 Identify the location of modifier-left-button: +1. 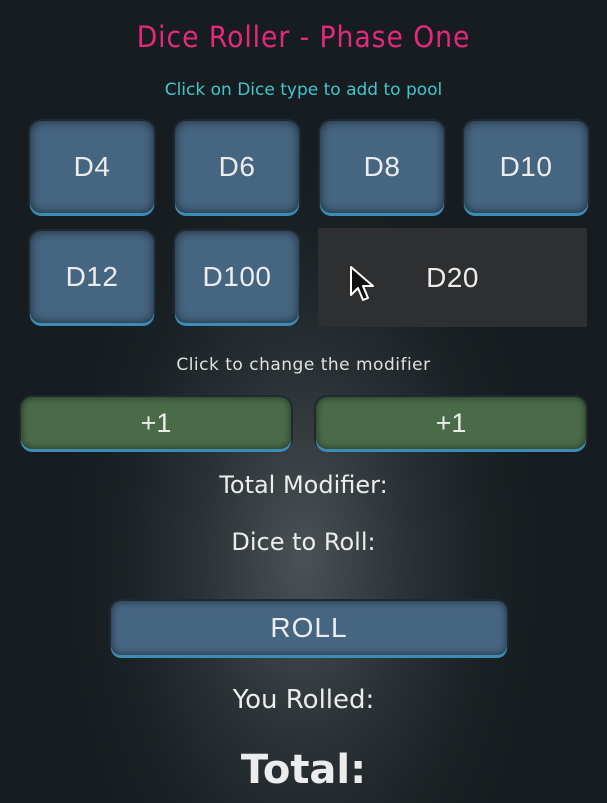
(156, 423).